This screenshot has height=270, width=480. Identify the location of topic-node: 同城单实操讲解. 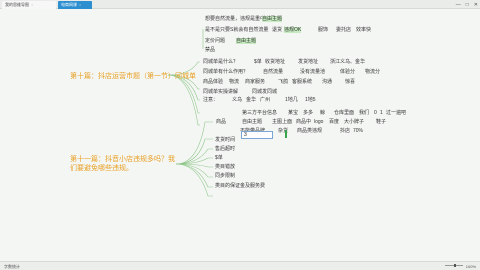
(220, 92).